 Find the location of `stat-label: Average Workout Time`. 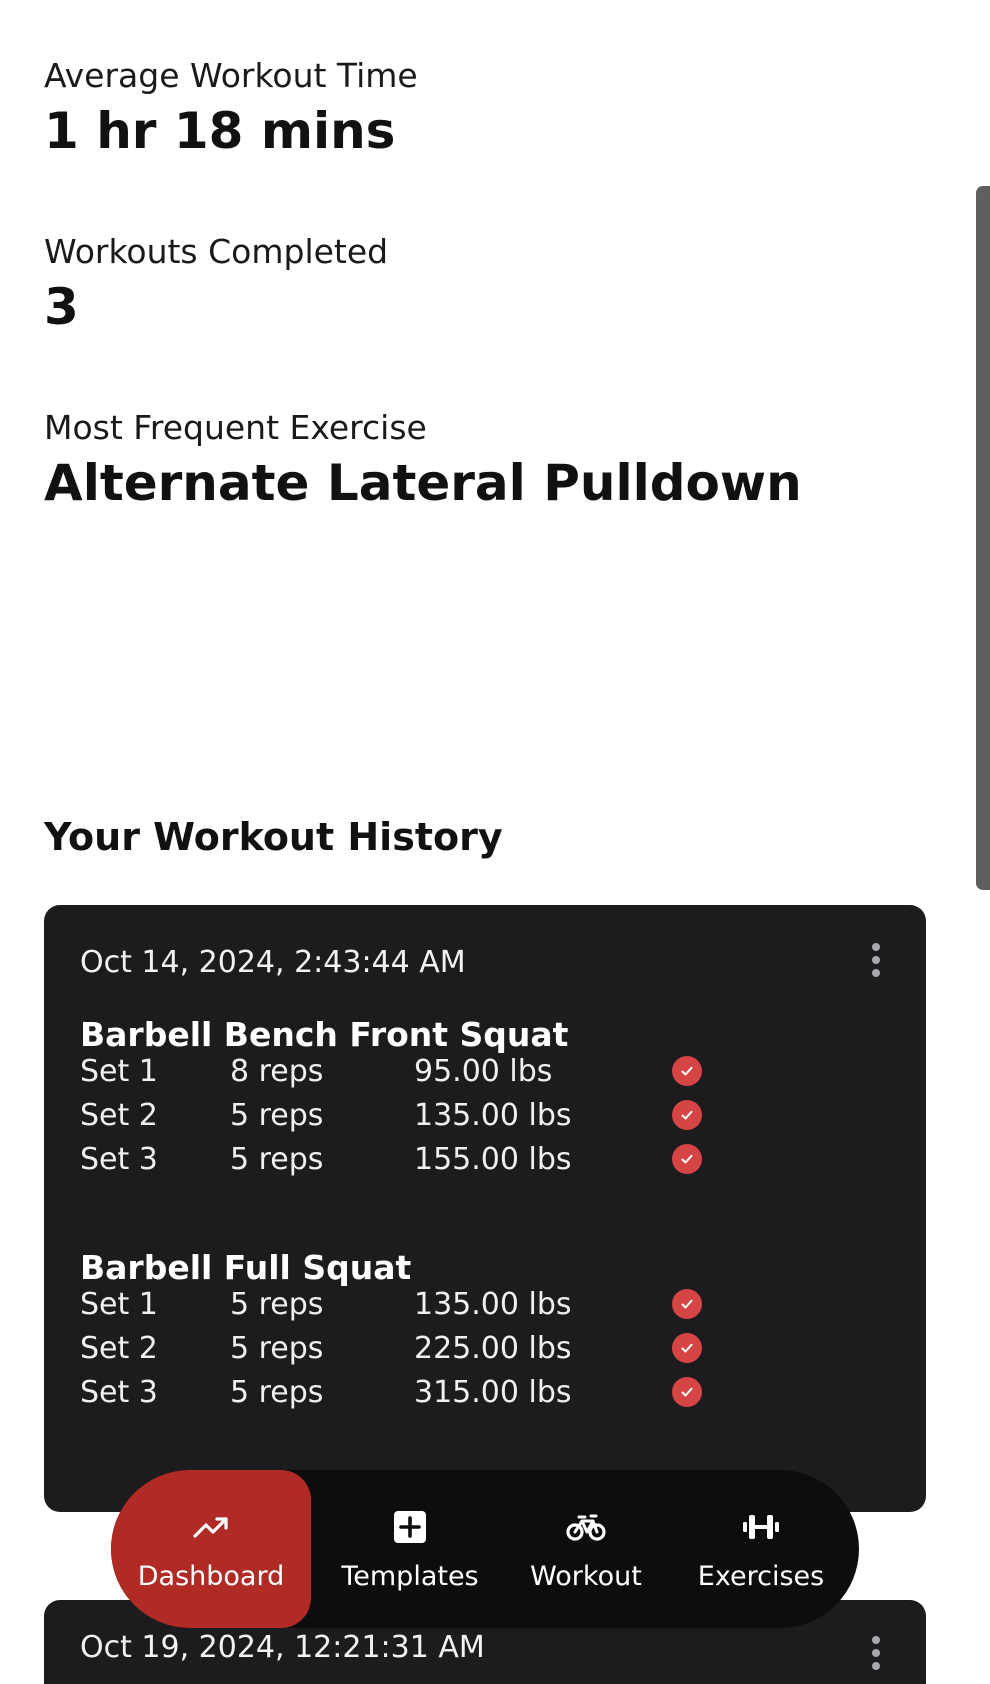

stat-label: Average Workout Time is located at coordinates (231, 75).